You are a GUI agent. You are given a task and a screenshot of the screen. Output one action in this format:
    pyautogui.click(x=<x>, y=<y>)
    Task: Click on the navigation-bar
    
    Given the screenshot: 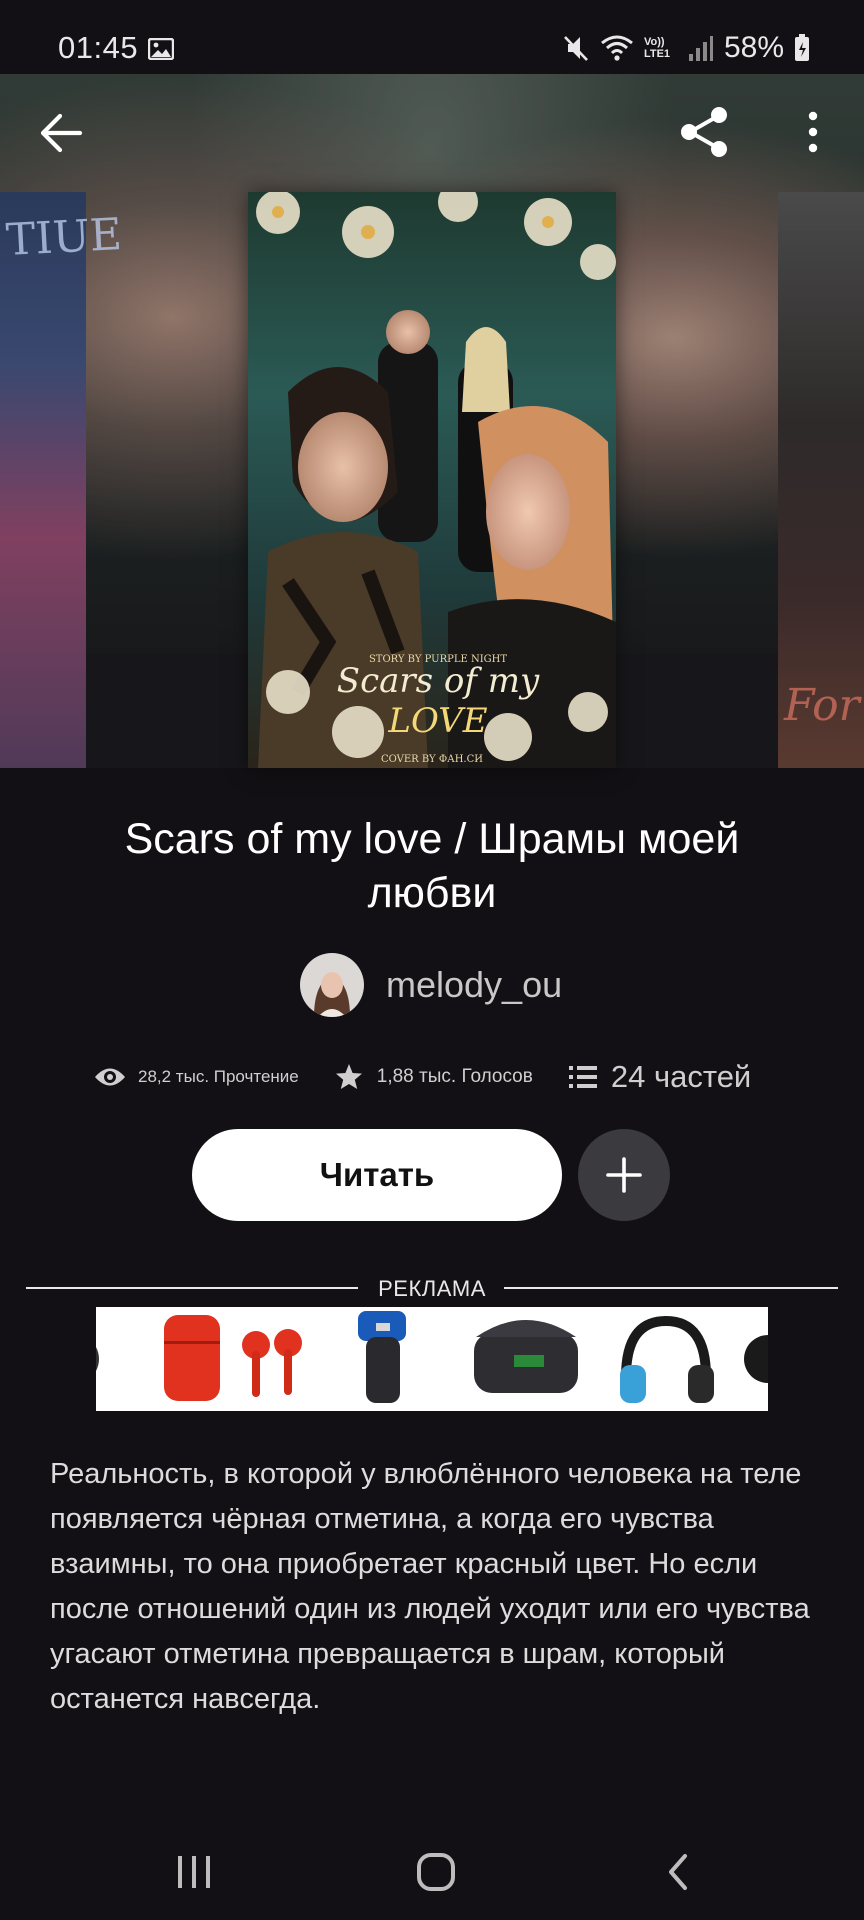 What is the action you would take?
    pyautogui.click(x=432, y=1872)
    